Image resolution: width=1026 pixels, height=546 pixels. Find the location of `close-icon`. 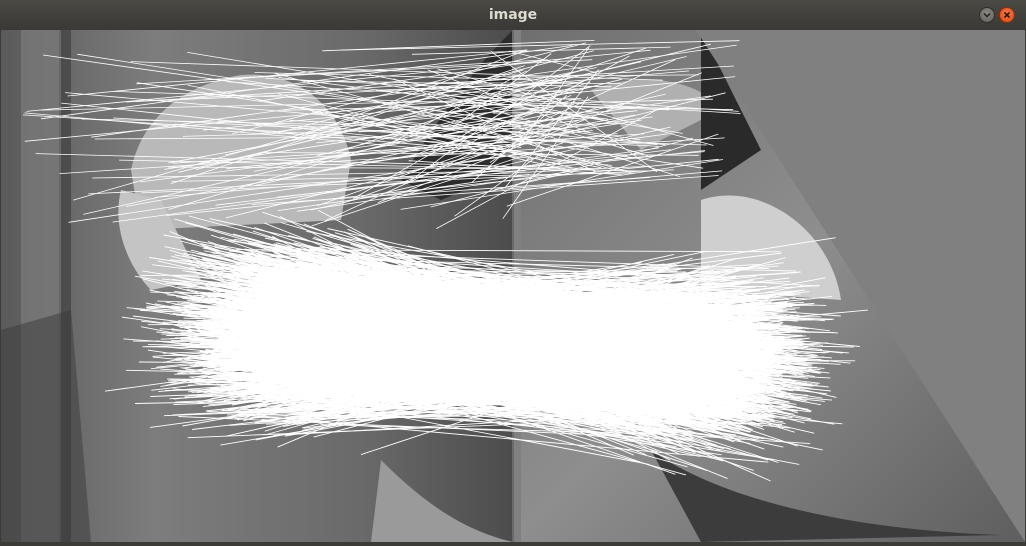

close-icon is located at coordinates (1007, 15).